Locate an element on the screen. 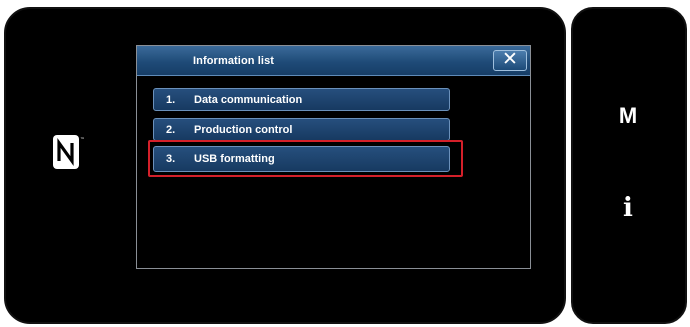  mode-button: M is located at coordinates (628, 116).